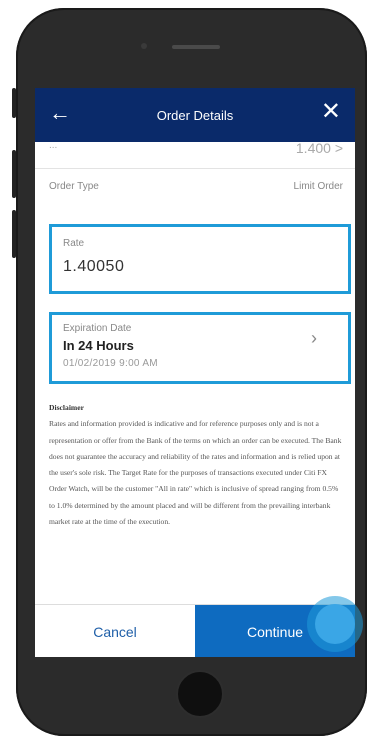 The image size is (370, 741). What do you see at coordinates (14, 234) in the screenshot?
I see `volume-down-button` at bounding box center [14, 234].